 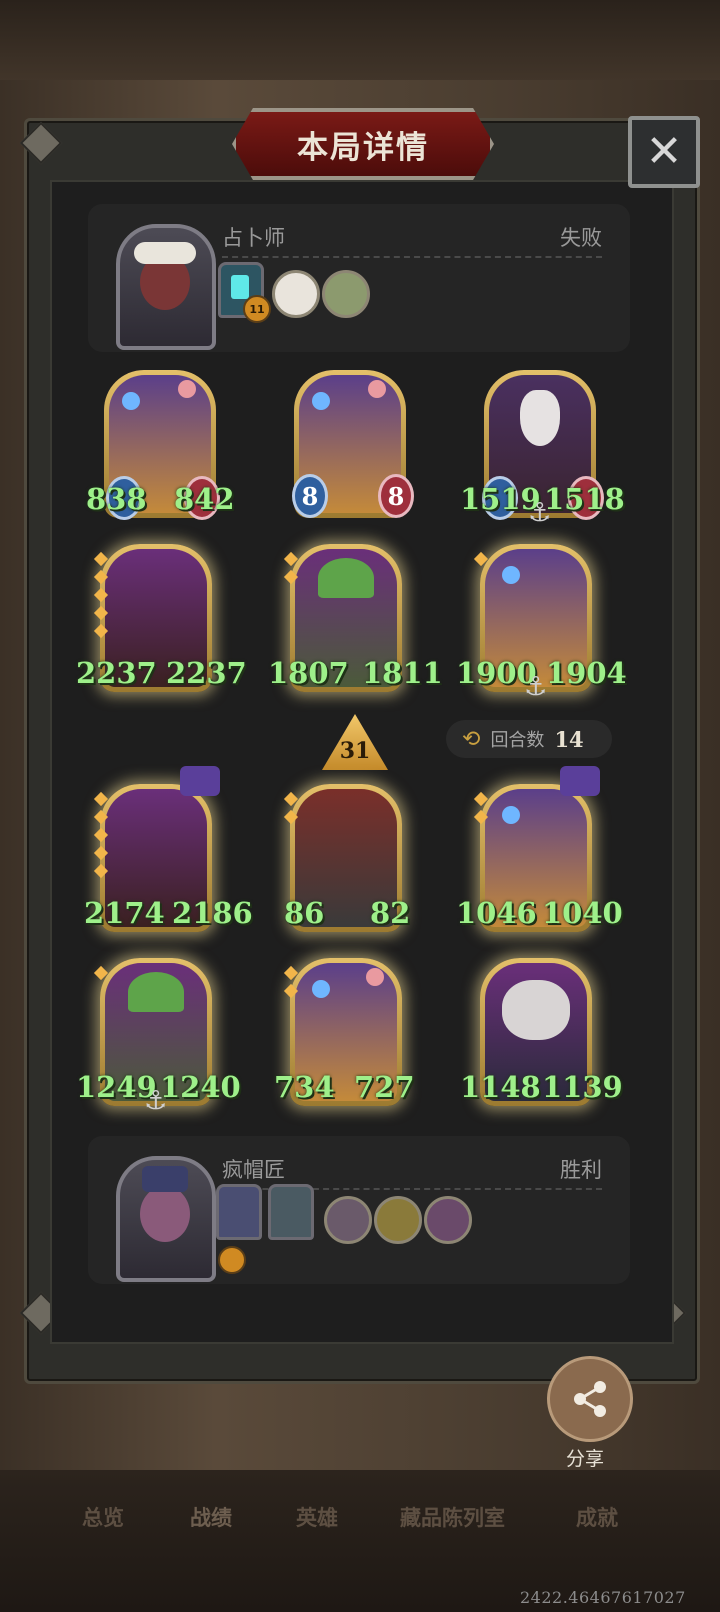 What do you see at coordinates (355, 618) in the screenshot?
I see `opponent-minion: 1807 1811` at bounding box center [355, 618].